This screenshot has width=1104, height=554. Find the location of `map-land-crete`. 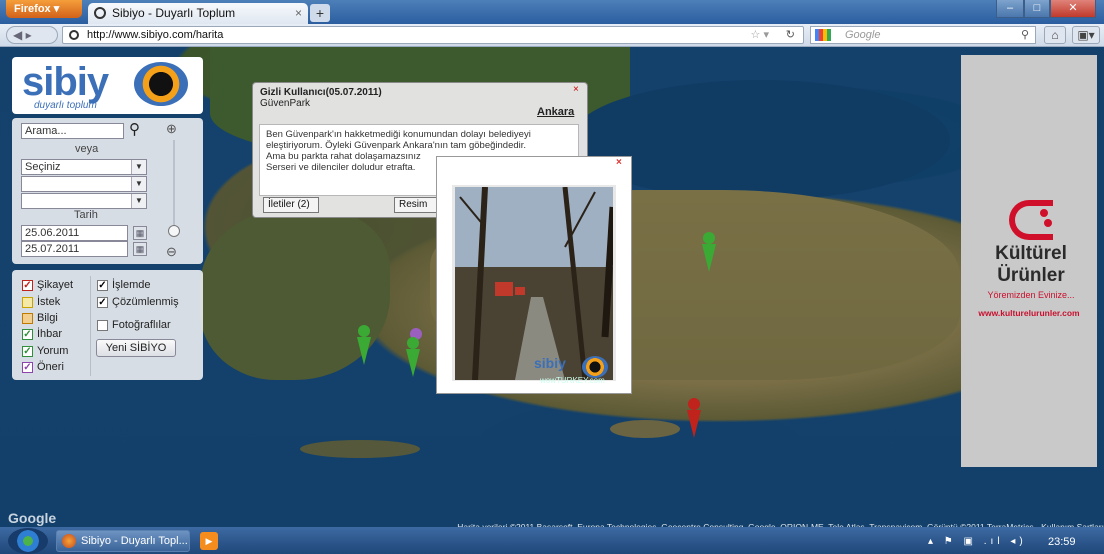

map-land-crete is located at coordinates (360, 449).